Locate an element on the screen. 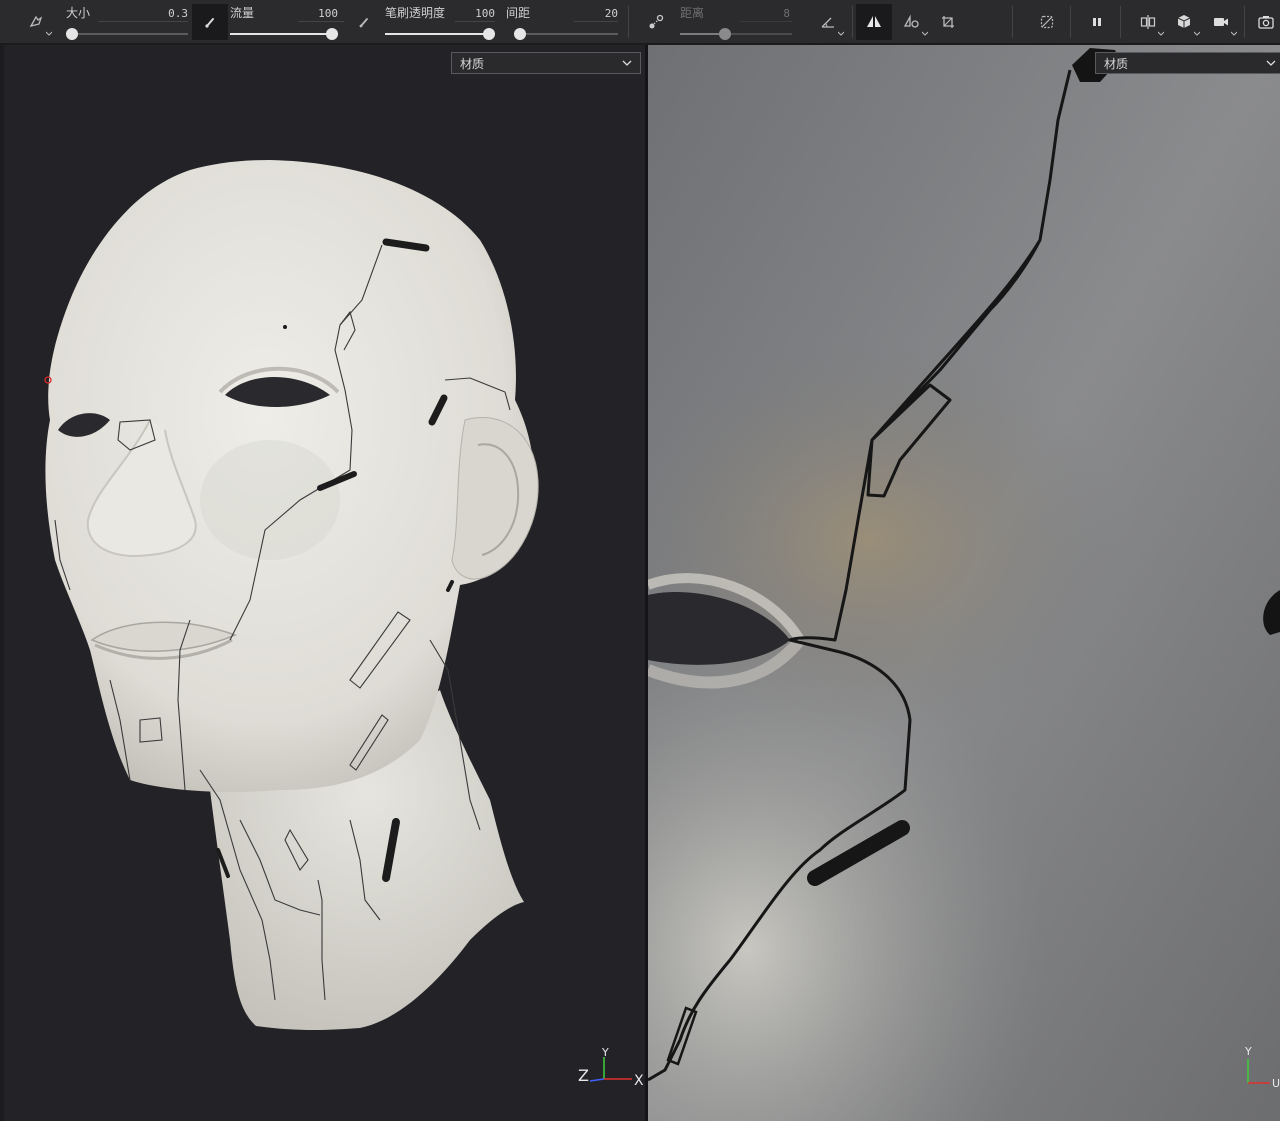 The width and height of the screenshot is (1280, 1121). brush-opacity-value: 100 is located at coordinates (485, 13).